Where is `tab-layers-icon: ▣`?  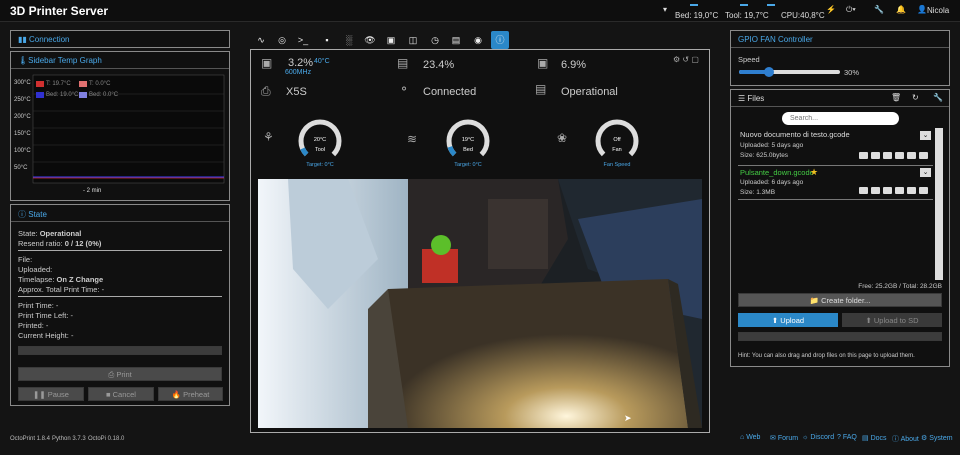 tab-layers-icon: ▣ is located at coordinates (391, 40).